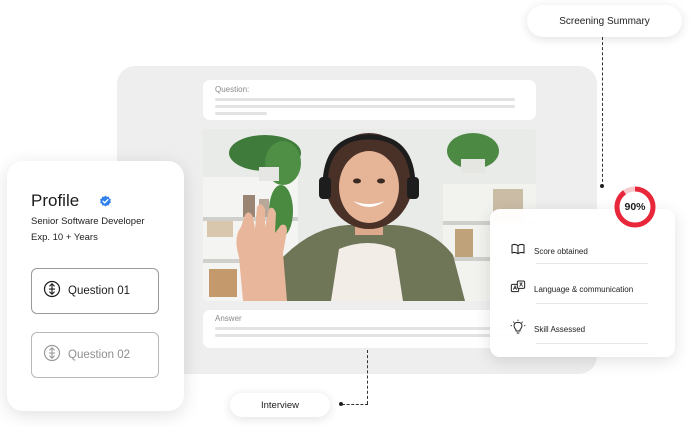 The width and height of the screenshot is (690, 427). What do you see at coordinates (99, 355) in the screenshot?
I see `question-02-label: Question 02` at bounding box center [99, 355].